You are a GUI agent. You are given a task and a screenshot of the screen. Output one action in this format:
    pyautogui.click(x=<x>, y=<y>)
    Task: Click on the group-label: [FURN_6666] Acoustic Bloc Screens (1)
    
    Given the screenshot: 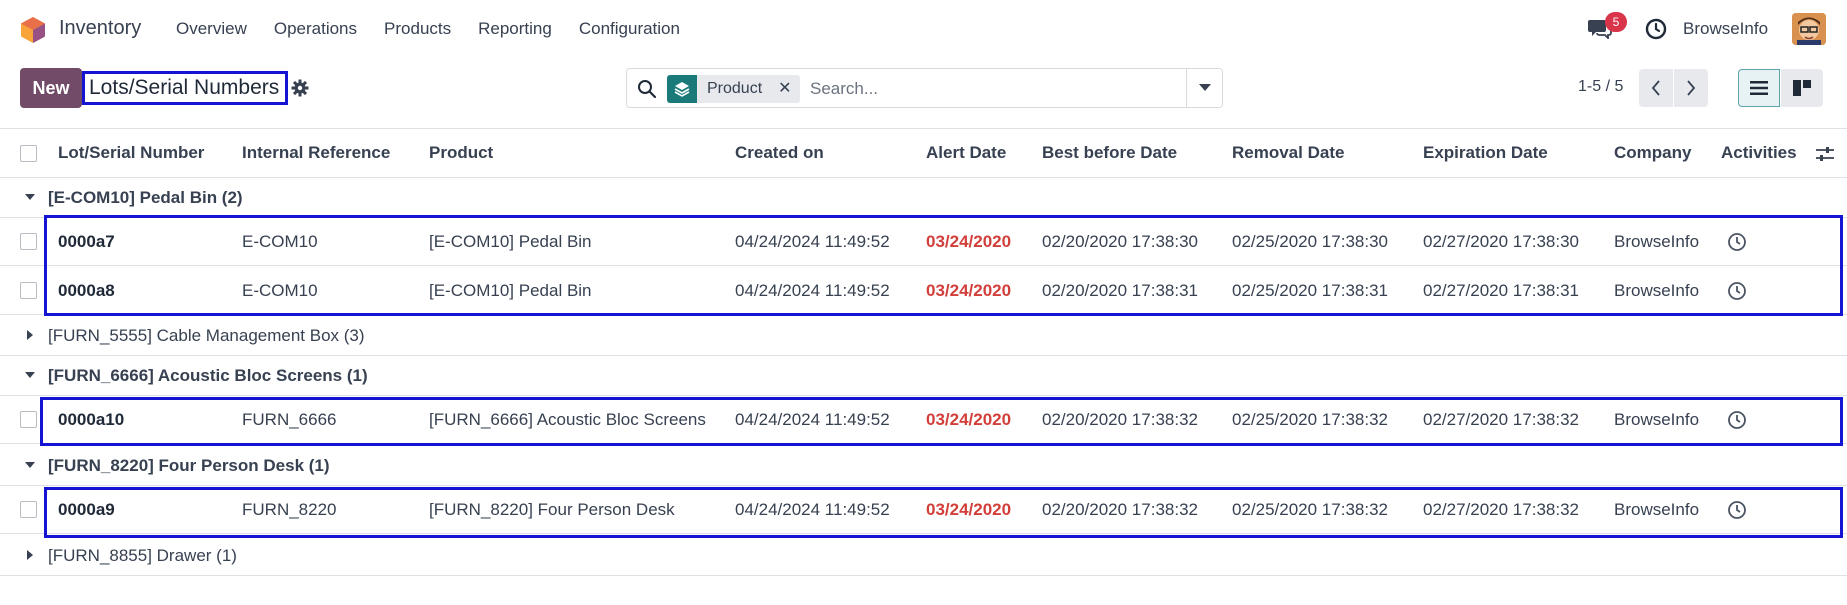 What is the action you would take?
    pyautogui.click(x=208, y=375)
    